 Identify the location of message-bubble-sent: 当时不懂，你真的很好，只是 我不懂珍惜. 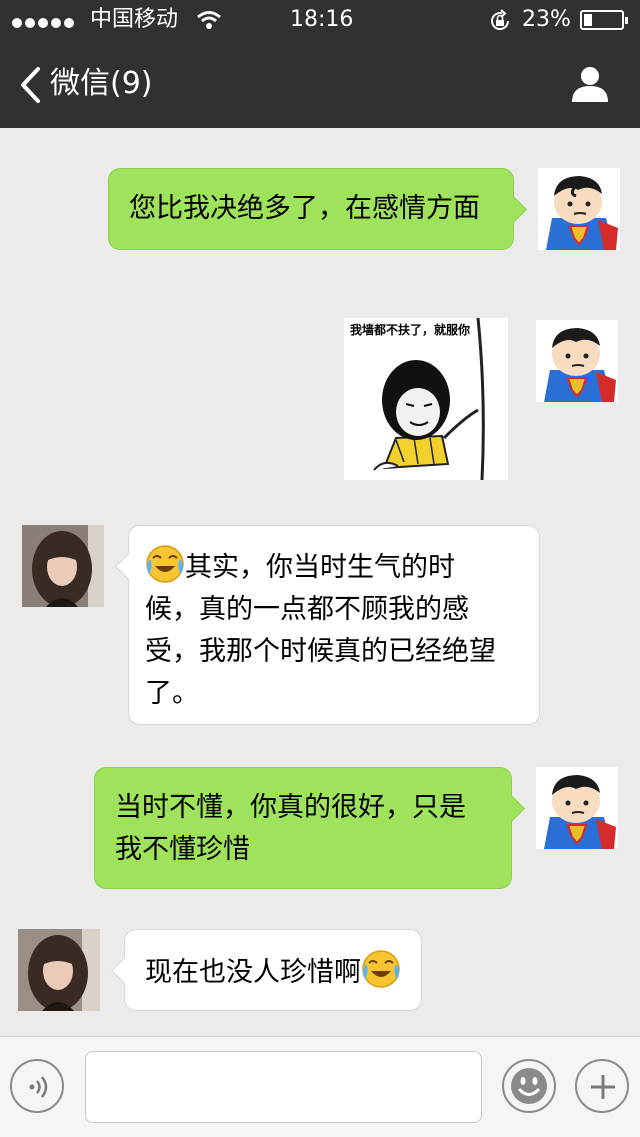
(309, 828).